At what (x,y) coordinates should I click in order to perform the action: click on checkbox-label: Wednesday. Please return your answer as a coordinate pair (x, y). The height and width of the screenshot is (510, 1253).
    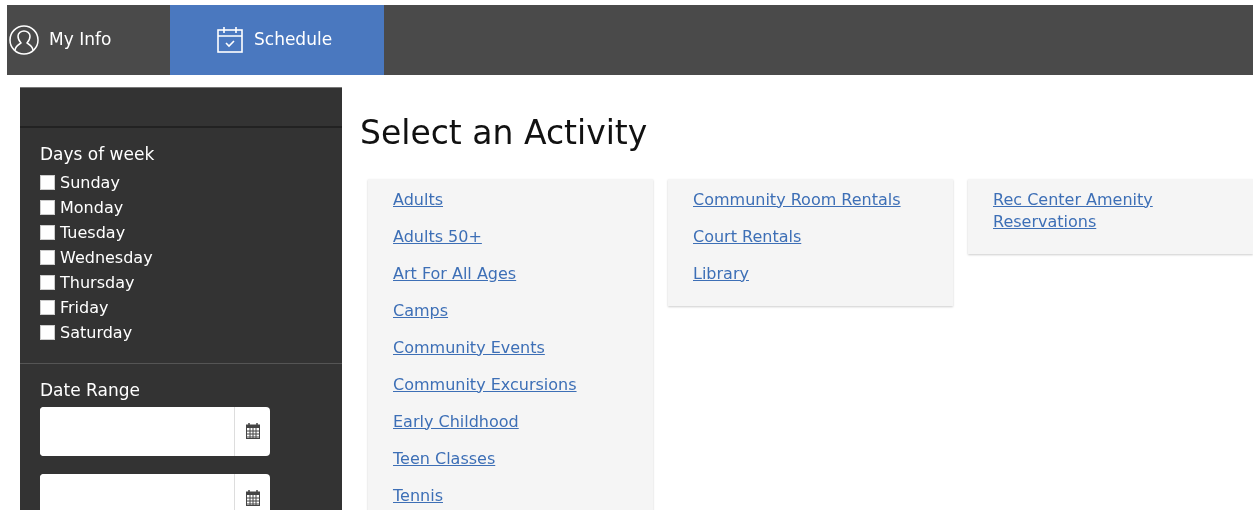
    Looking at the image, I should click on (106, 258).